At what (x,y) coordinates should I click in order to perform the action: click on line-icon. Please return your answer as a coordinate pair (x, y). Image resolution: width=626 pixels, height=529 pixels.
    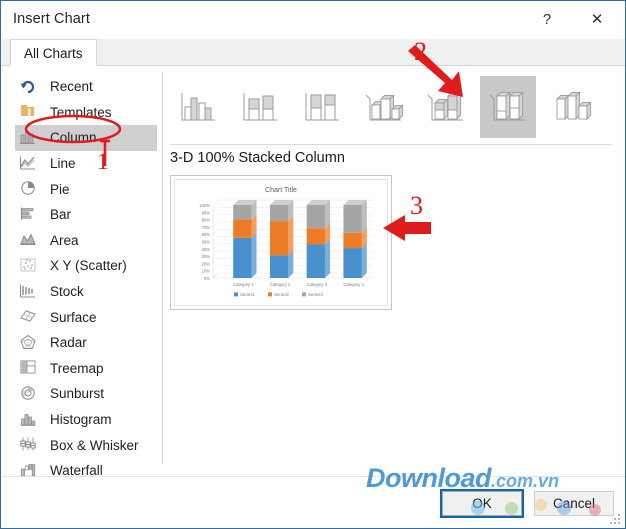
    Looking at the image, I should click on (30, 164).